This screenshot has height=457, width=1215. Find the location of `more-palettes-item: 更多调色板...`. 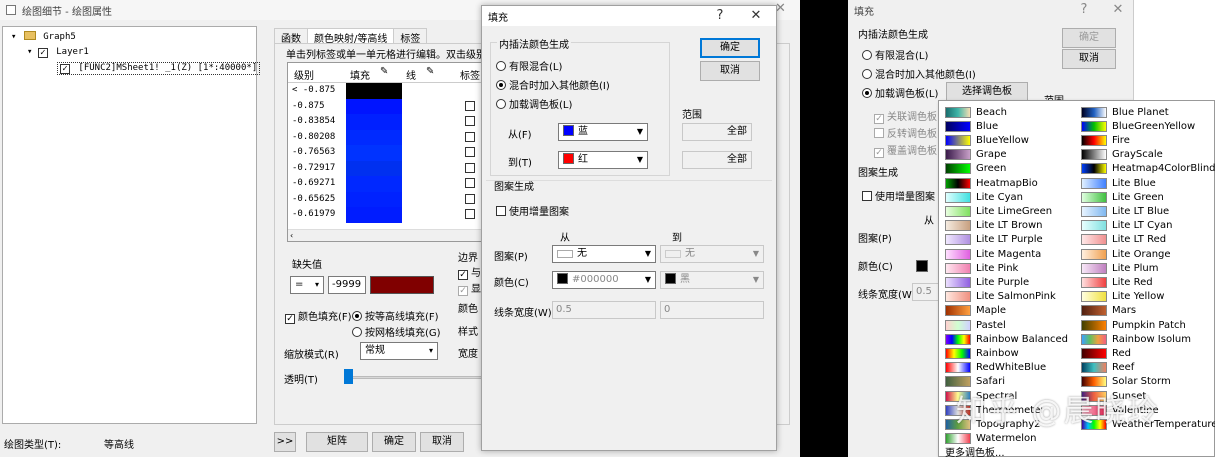

more-palettes-item: 更多调色板... is located at coordinates (975, 450).